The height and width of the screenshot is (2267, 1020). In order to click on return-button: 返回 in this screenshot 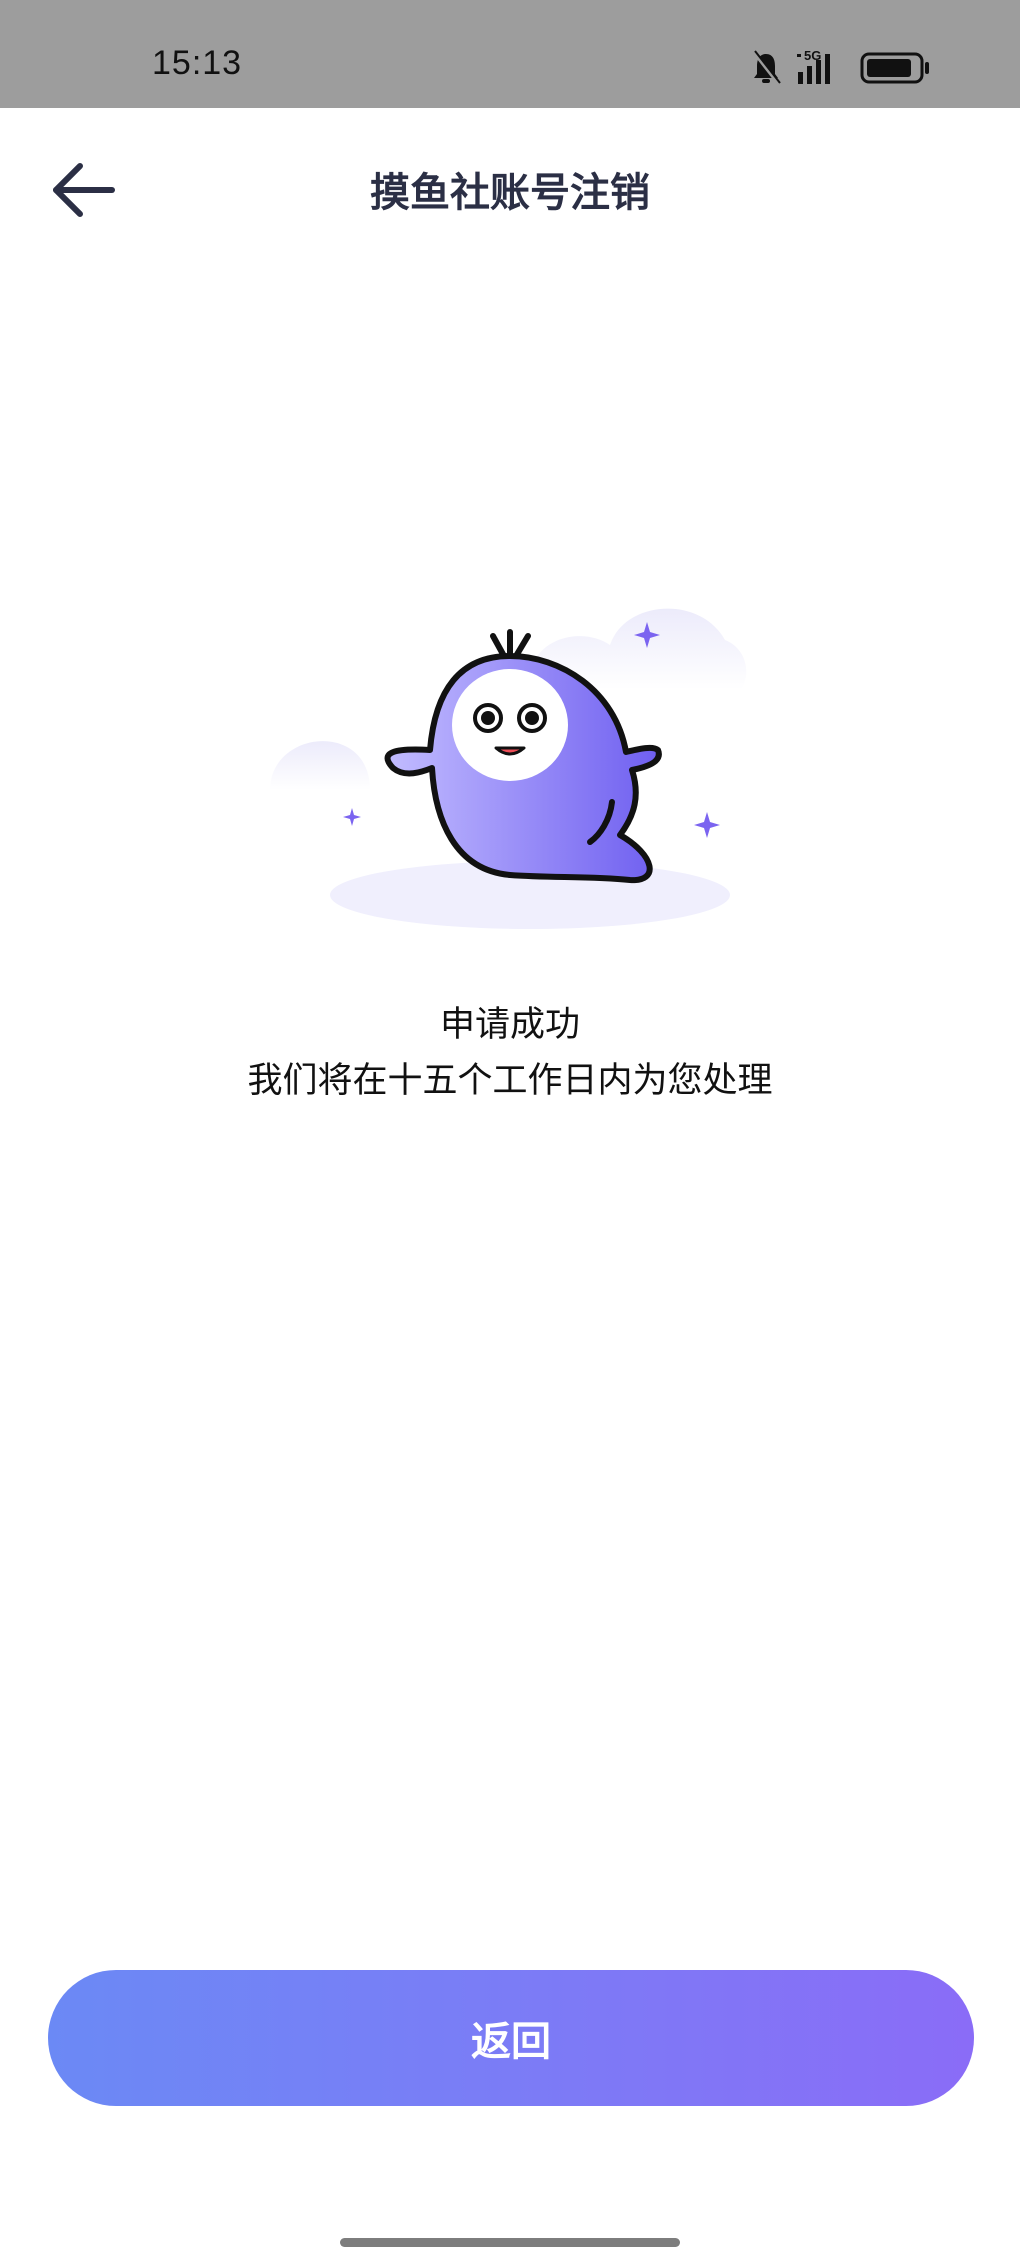, I will do `click(511, 2038)`.